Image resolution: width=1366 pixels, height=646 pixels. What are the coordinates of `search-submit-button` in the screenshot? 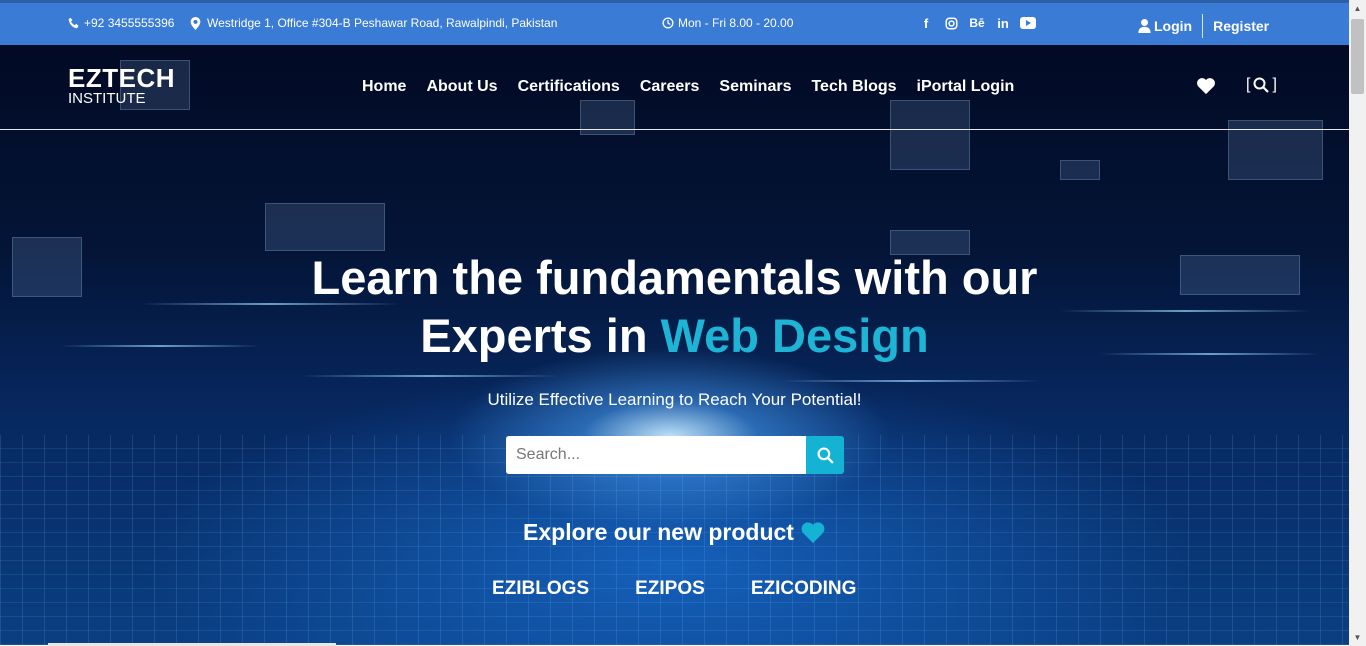 It's located at (825, 455).